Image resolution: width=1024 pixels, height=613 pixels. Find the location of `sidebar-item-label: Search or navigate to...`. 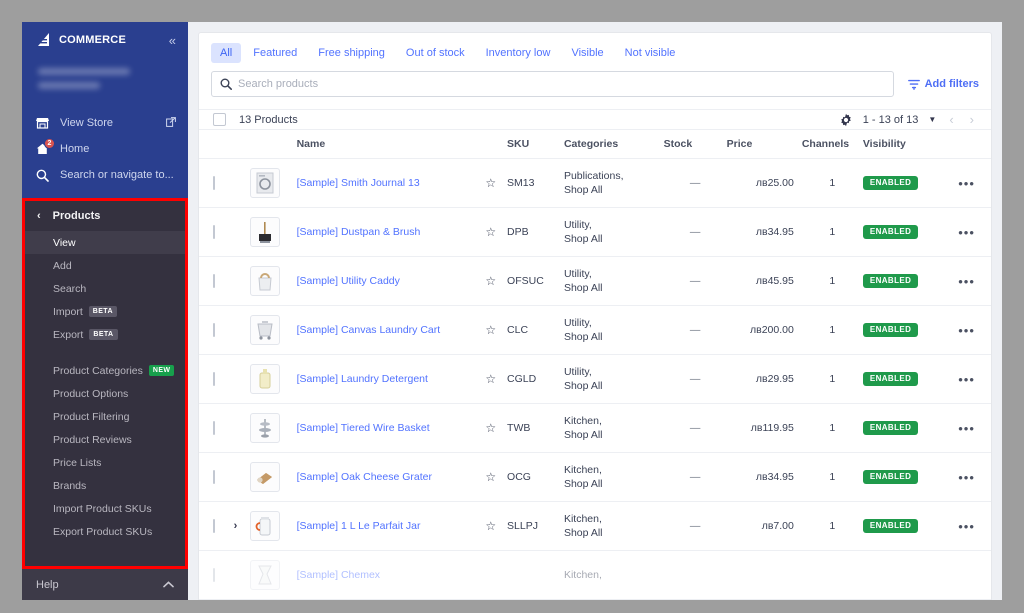

sidebar-item-label: Search or navigate to... is located at coordinates (118, 175).